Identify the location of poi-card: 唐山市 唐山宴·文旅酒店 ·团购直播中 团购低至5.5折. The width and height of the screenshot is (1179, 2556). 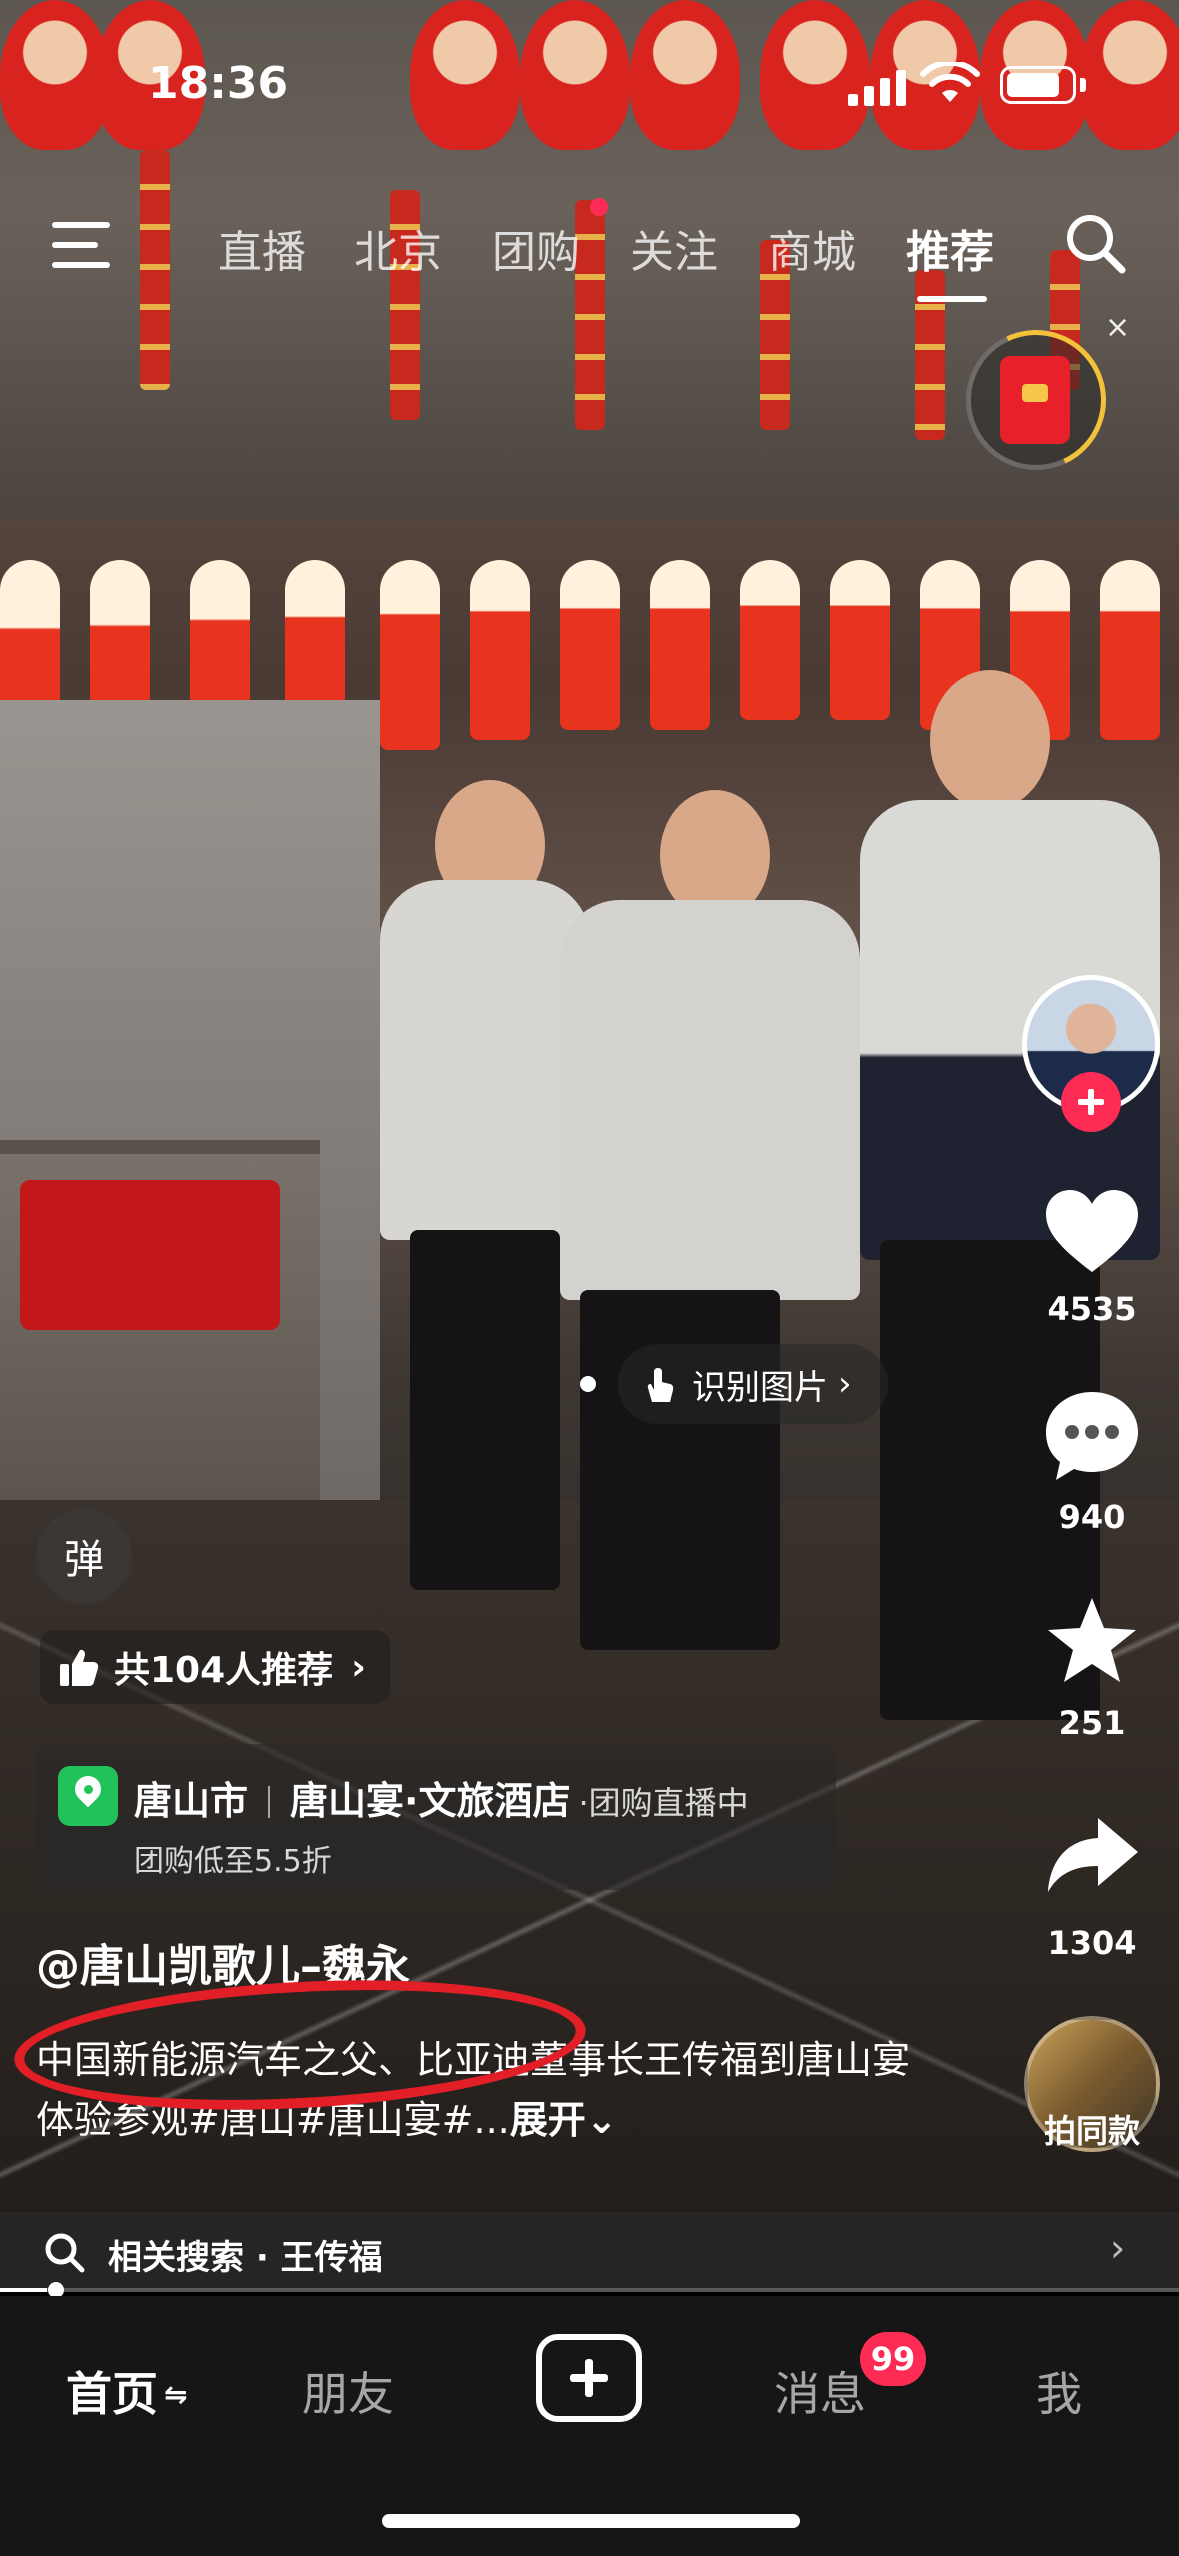
(436, 1817).